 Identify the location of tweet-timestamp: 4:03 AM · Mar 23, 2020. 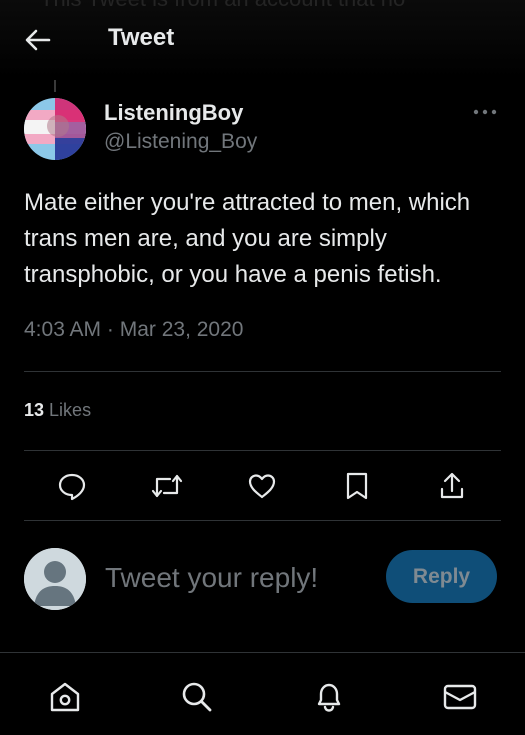
(133, 330).